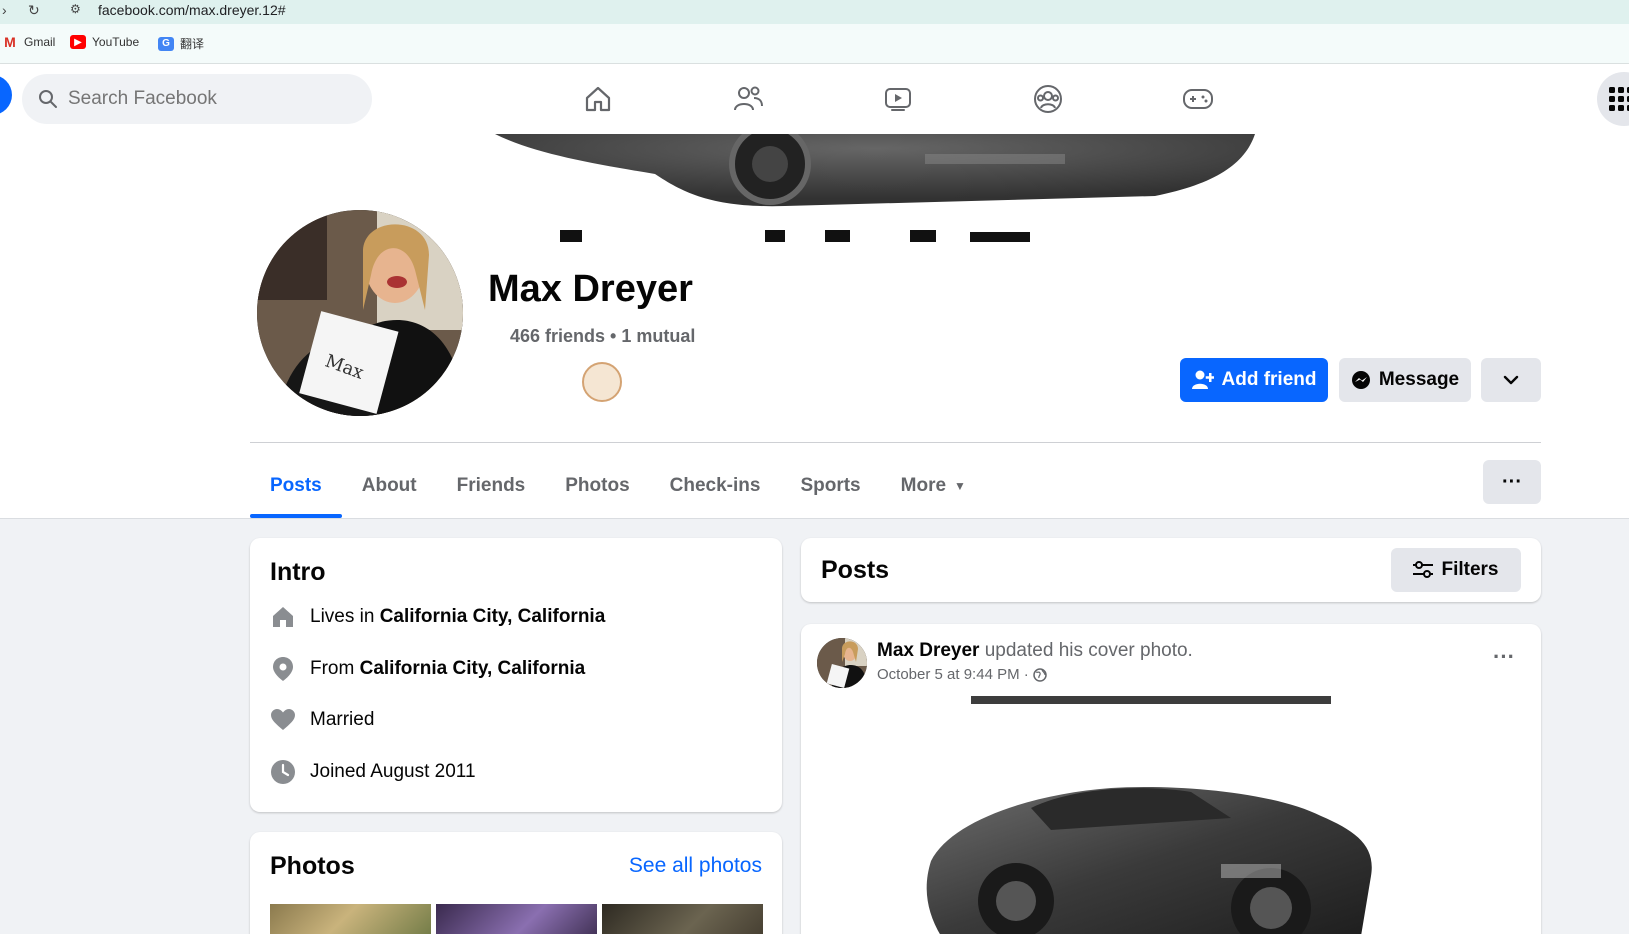  Describe the element at coordinates (283, 772) in the screenshot. I see `clock-icon` at that location.